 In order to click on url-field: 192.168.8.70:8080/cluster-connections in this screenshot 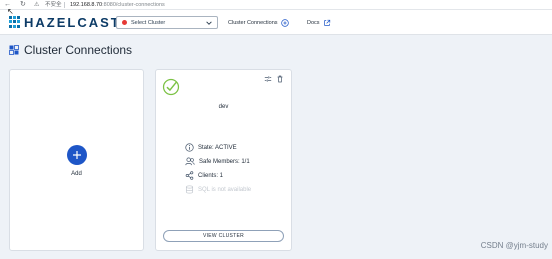, I will do `click(117, 5)`.